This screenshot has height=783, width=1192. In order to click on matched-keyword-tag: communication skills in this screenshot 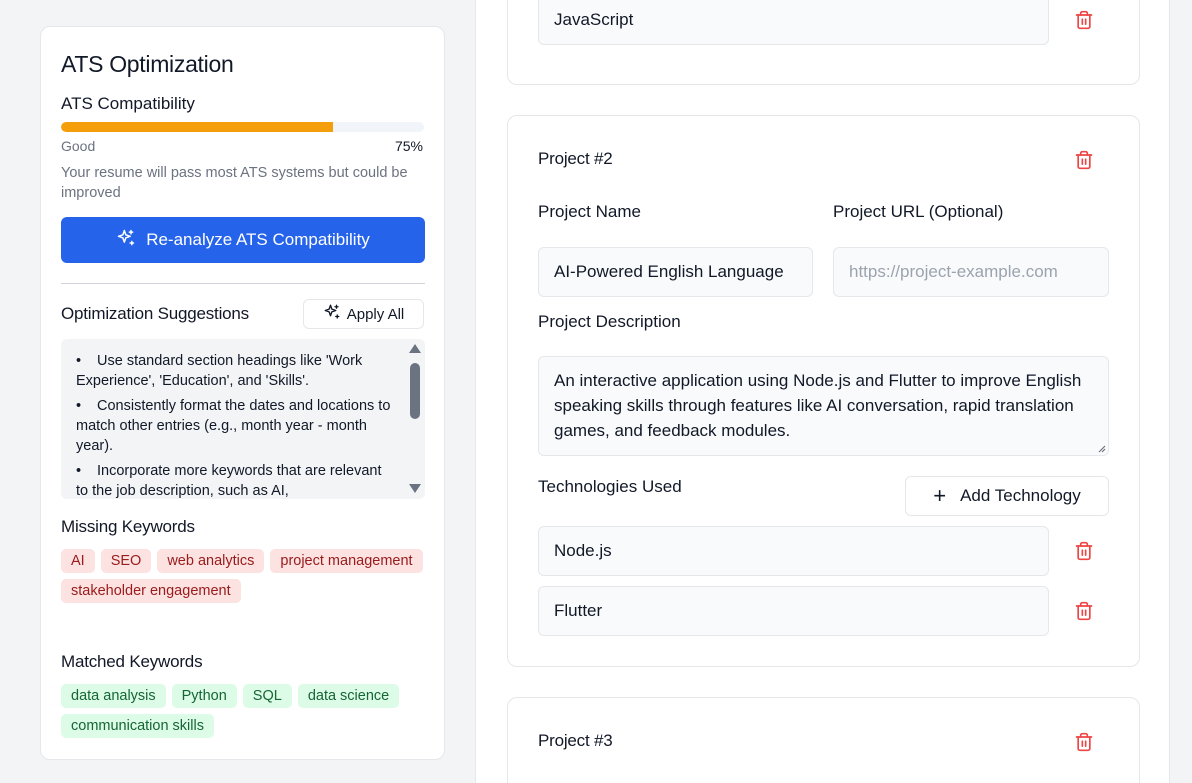, I will do `click(137, 726)`.